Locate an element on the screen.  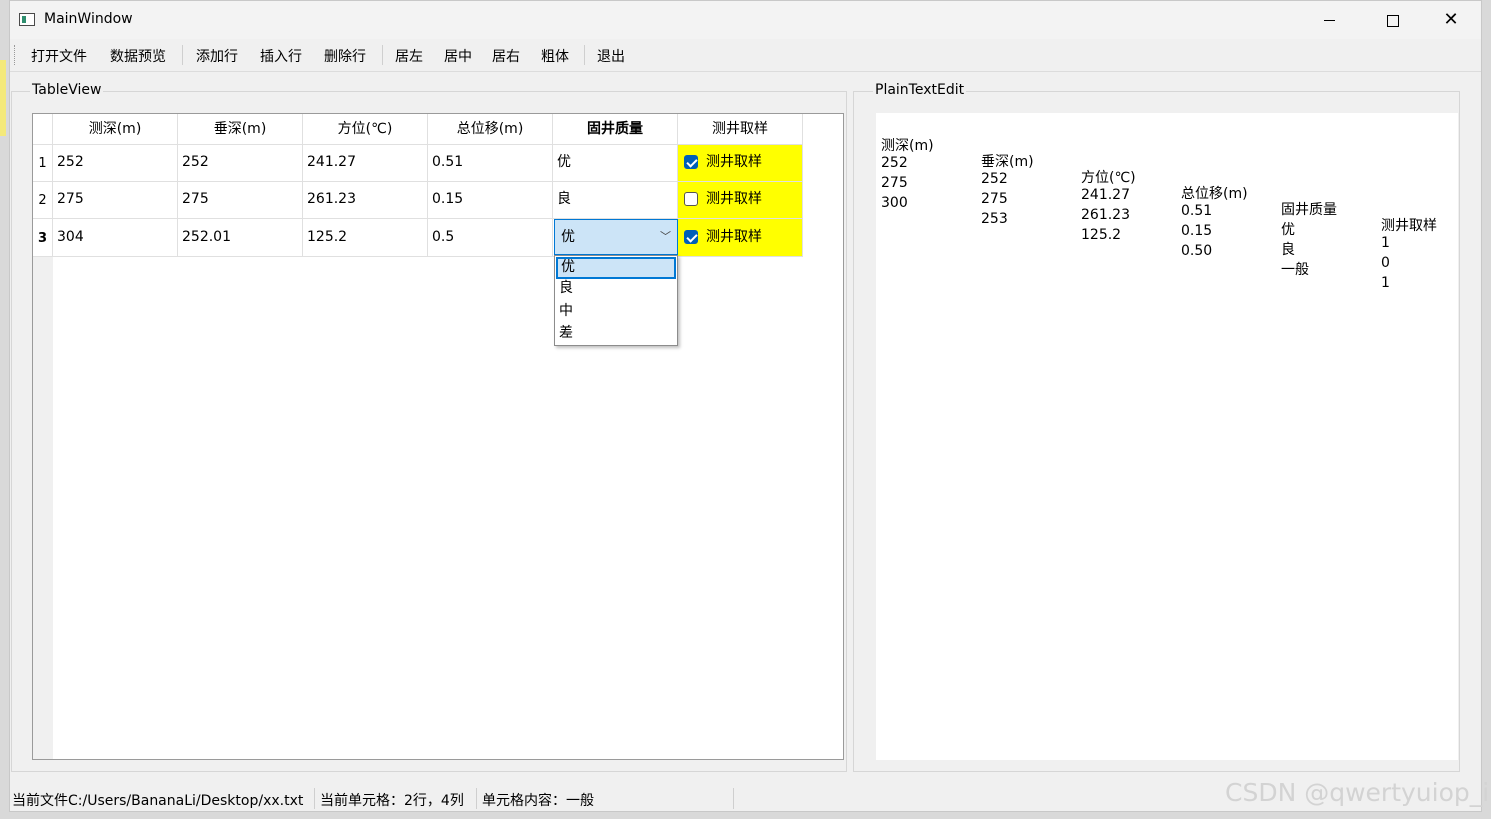
dropdown-option: 中 is located at coordinates (616, 312).